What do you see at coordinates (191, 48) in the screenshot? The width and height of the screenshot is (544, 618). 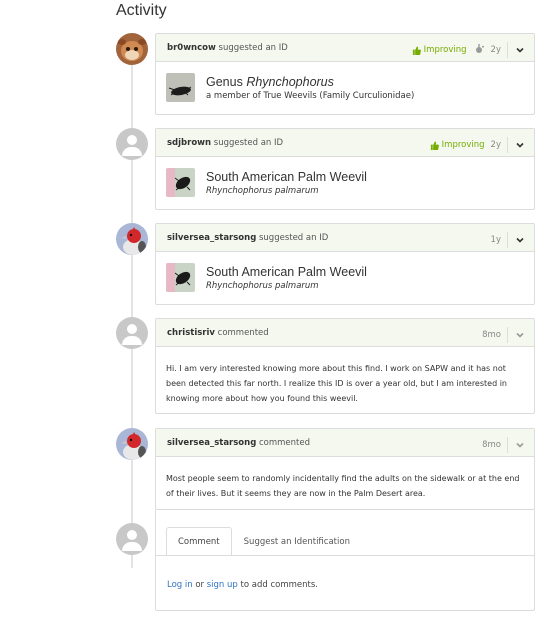 I see `username-link: br0wncow` at bounding box center [191, 48].